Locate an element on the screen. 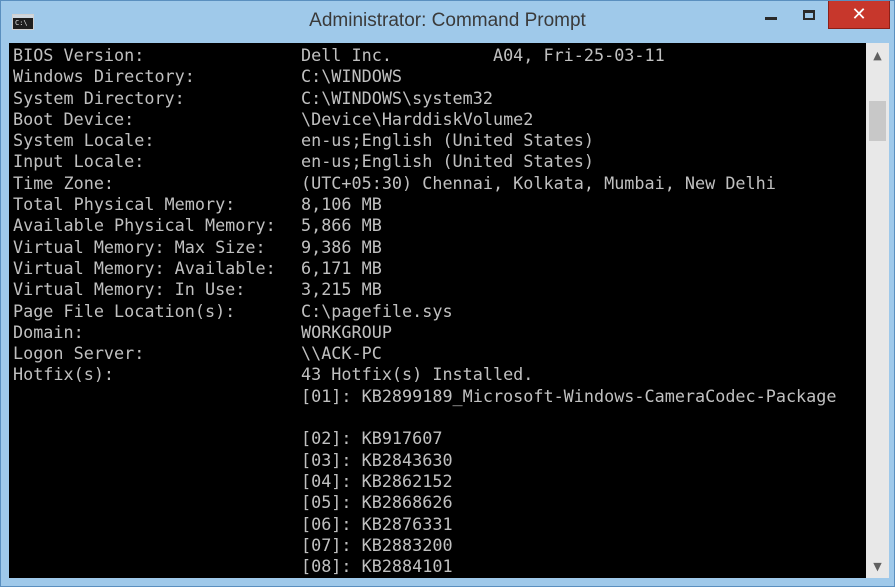 This screenshot has width=895, height=587. console-line: Hotfix(s): 43 Hotfix(s) Installed. is located at coordinates (424, 374).